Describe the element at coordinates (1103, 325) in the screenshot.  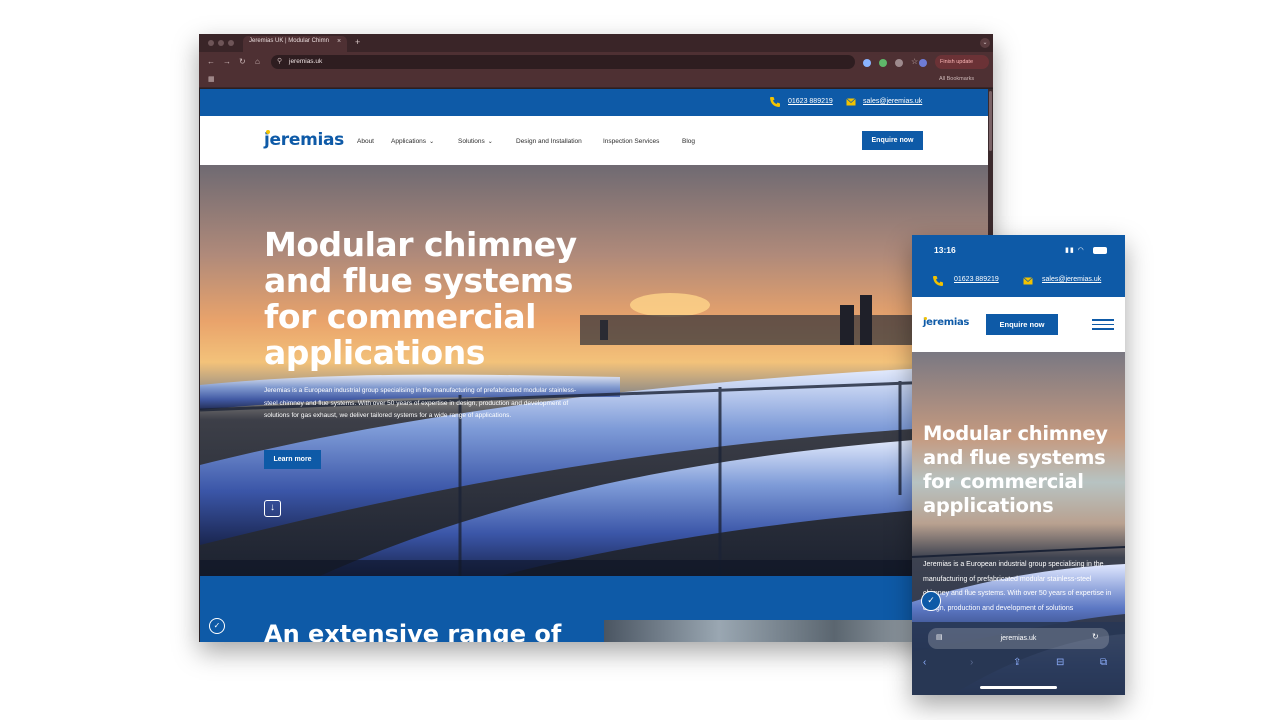
I see `hamburger-menu-icon` at that location.